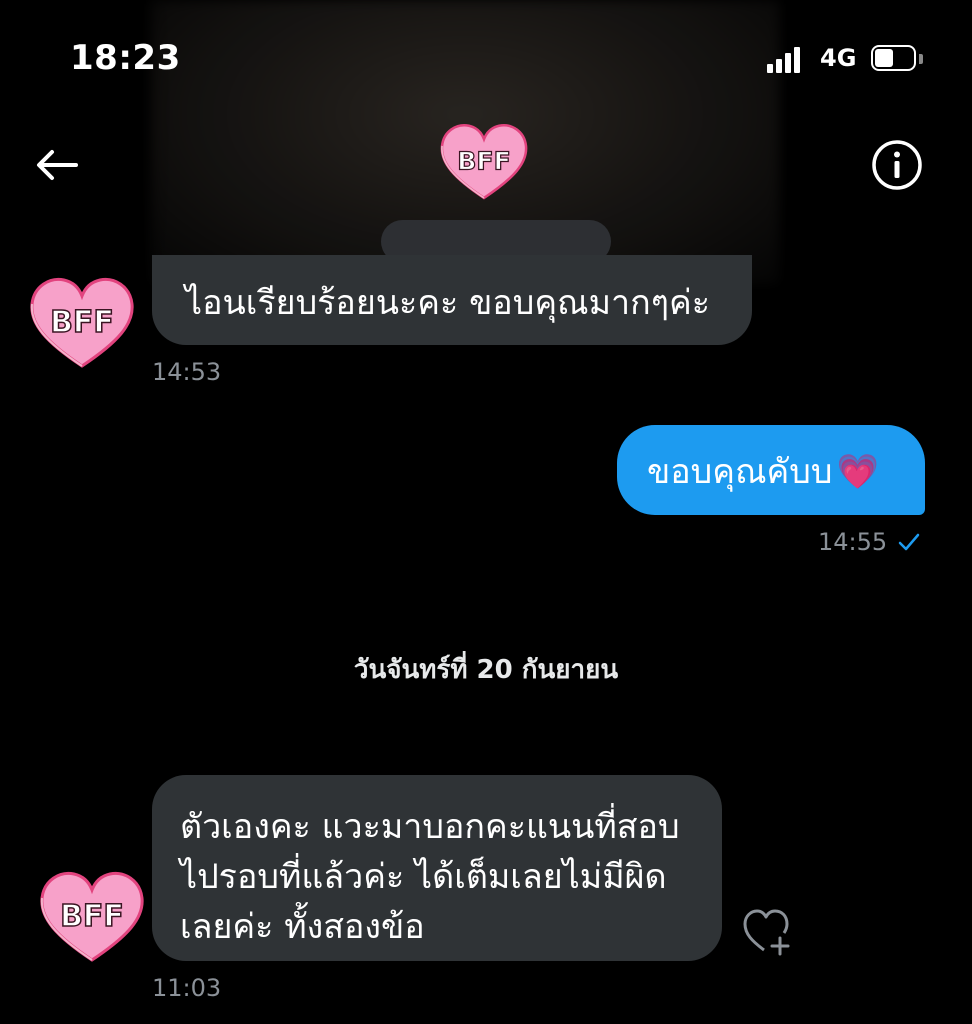 This screenshot has width=972, height=1024. What do you see at coordinates (853, 542) in the screenshot?
I see `message-timestamp: 14:55` at bounding box center [853, 542].